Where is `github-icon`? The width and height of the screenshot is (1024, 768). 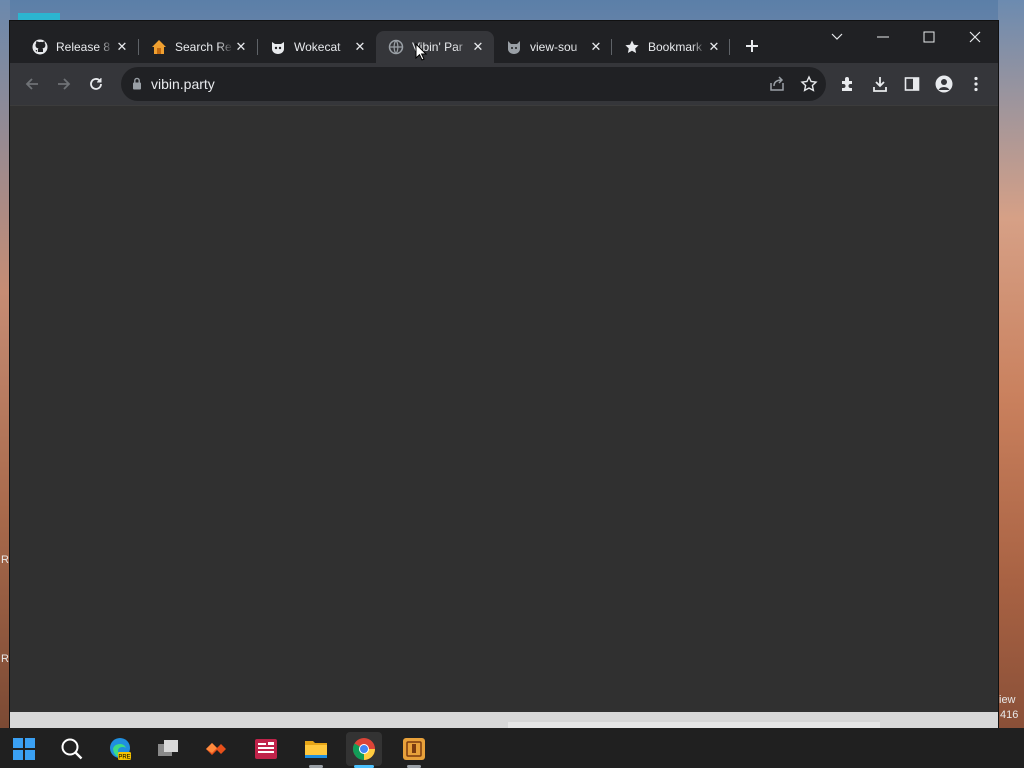
github-icon is located at coordinates (40, 47).